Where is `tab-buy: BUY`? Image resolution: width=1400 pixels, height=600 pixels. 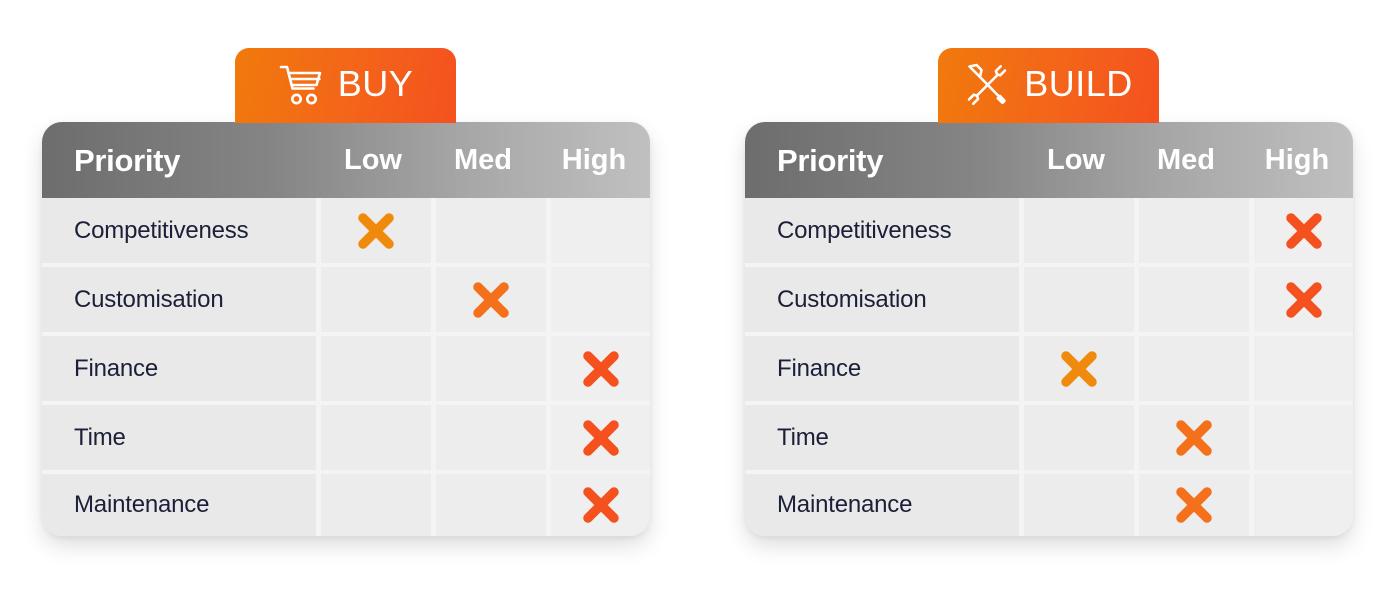
tab-buy: BUY is located at coordinates (345, 85).